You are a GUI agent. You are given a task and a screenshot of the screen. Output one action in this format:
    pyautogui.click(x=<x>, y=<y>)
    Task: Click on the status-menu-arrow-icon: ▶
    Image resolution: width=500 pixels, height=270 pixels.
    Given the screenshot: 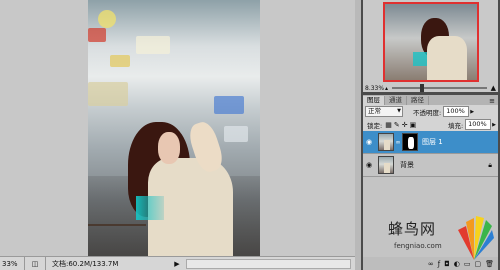 What is the action you would take?
    pyautogui.click(x=177, y=264)
    